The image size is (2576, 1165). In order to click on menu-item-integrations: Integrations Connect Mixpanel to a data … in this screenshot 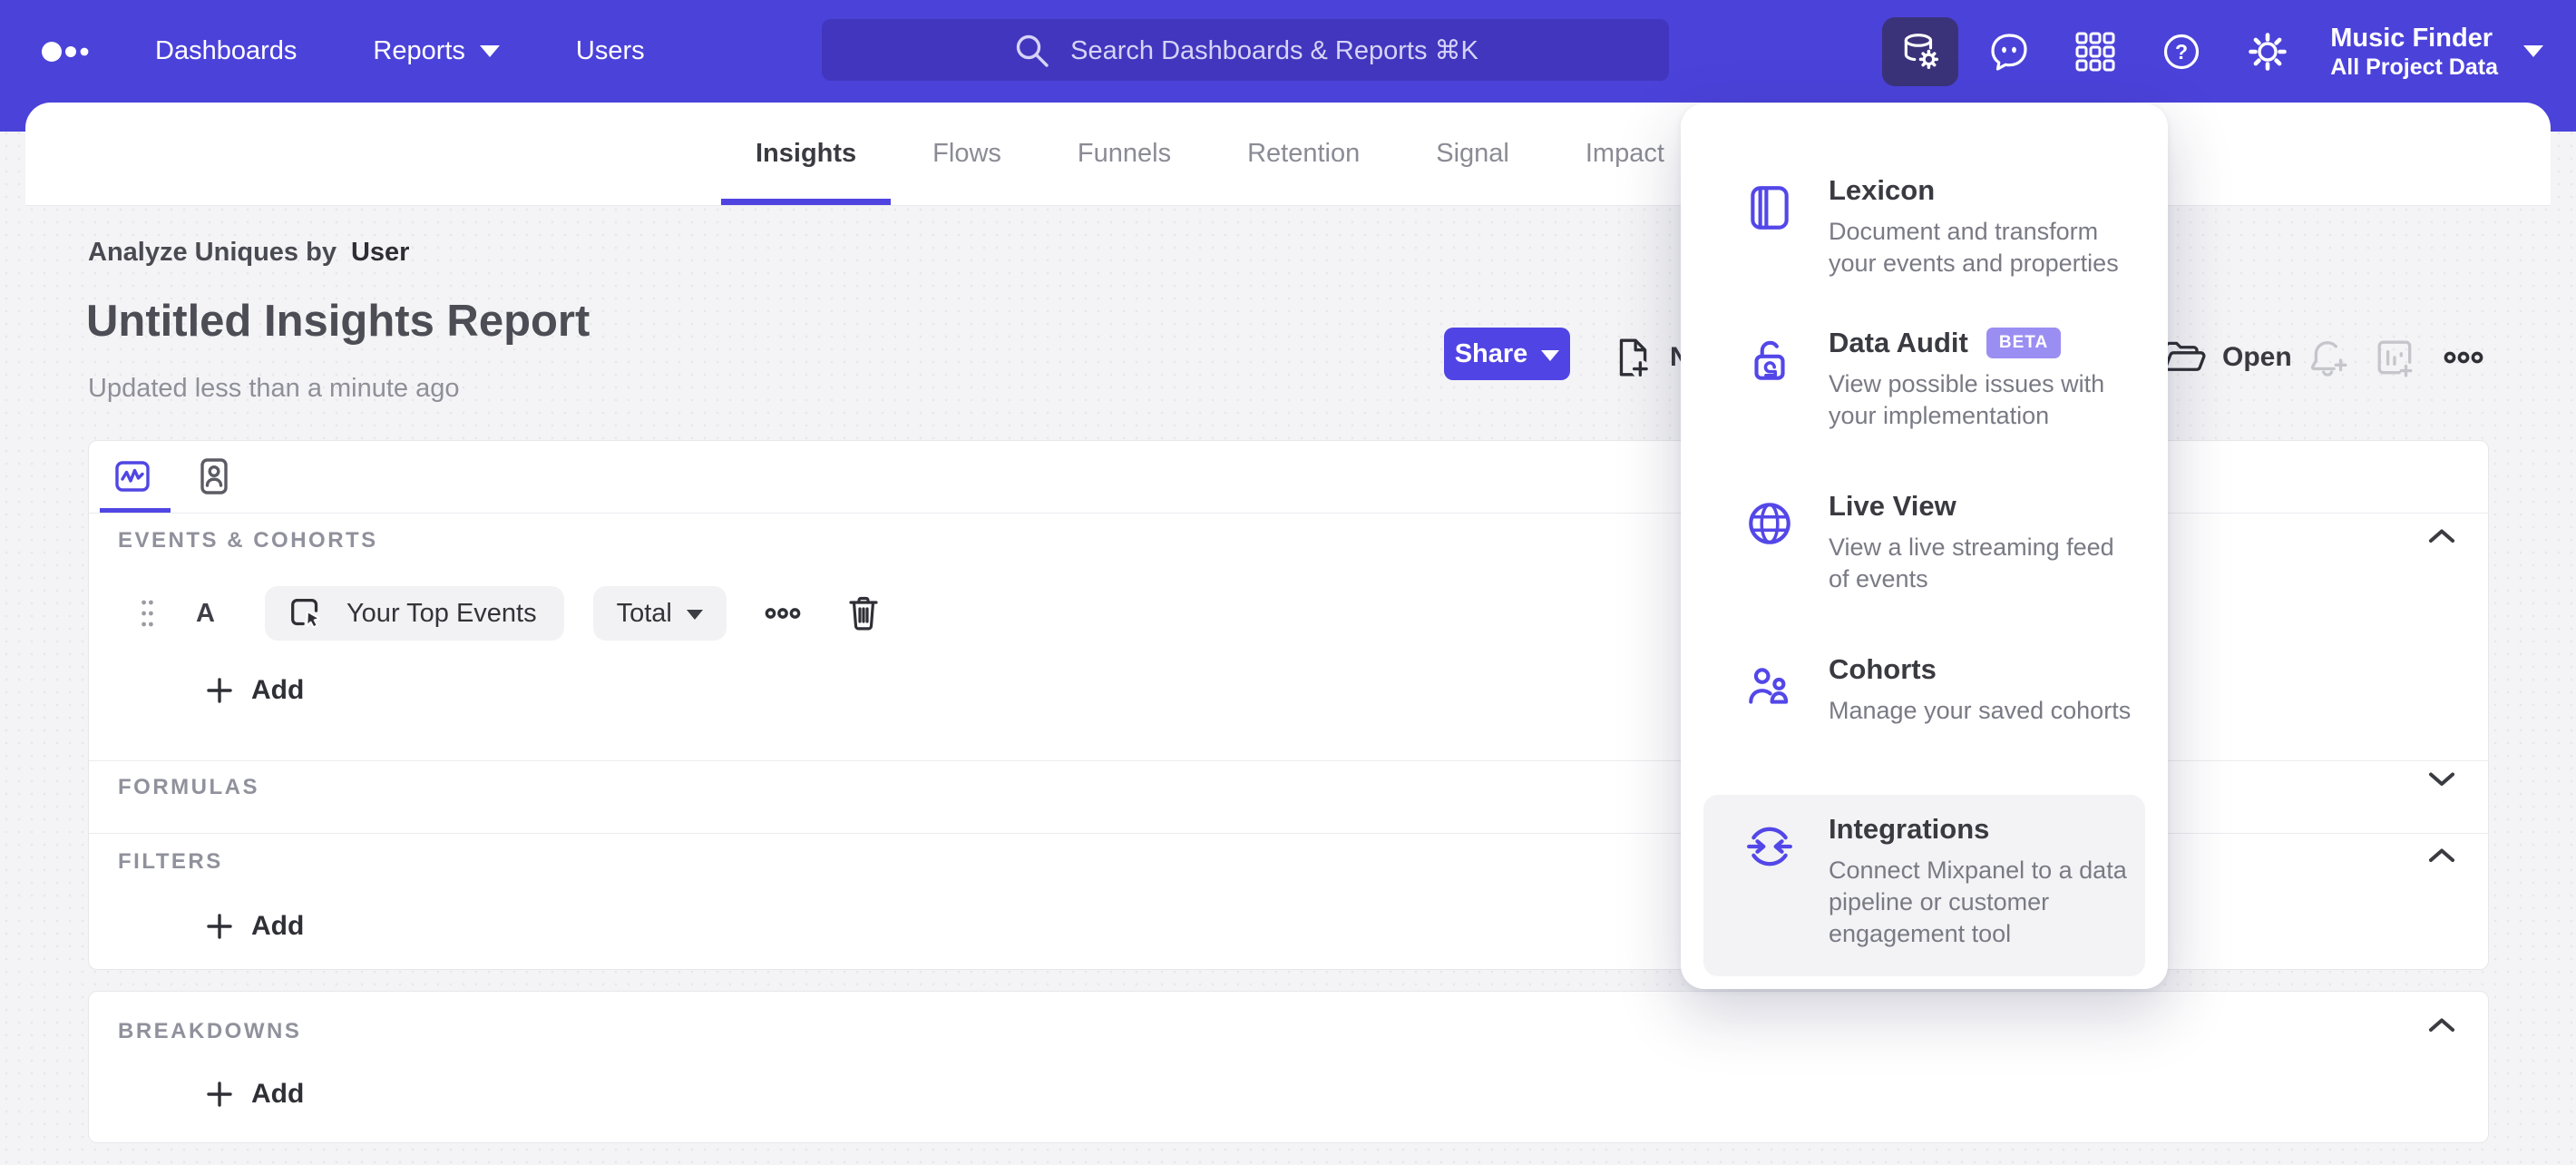, I will do `click(1924, 885)`.